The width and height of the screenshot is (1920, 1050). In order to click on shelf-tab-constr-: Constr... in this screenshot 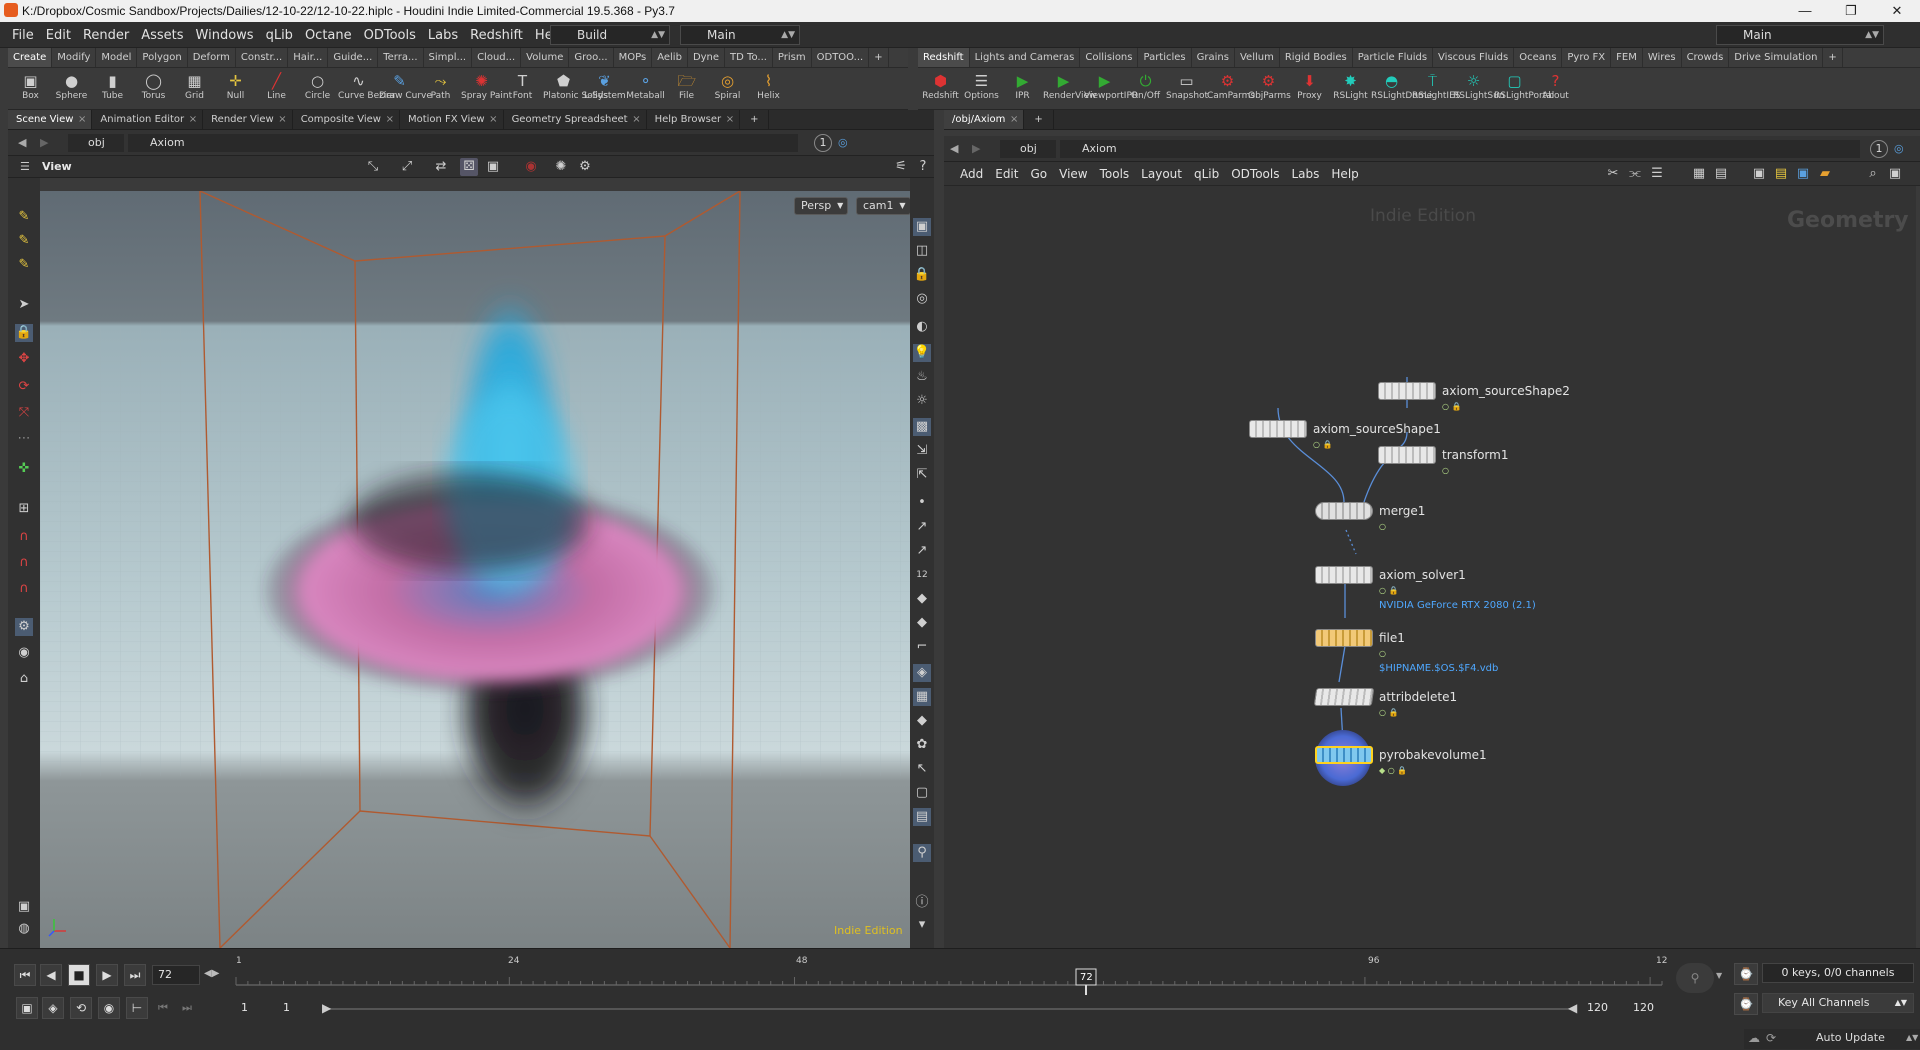, I will do `click(262, 57)`.